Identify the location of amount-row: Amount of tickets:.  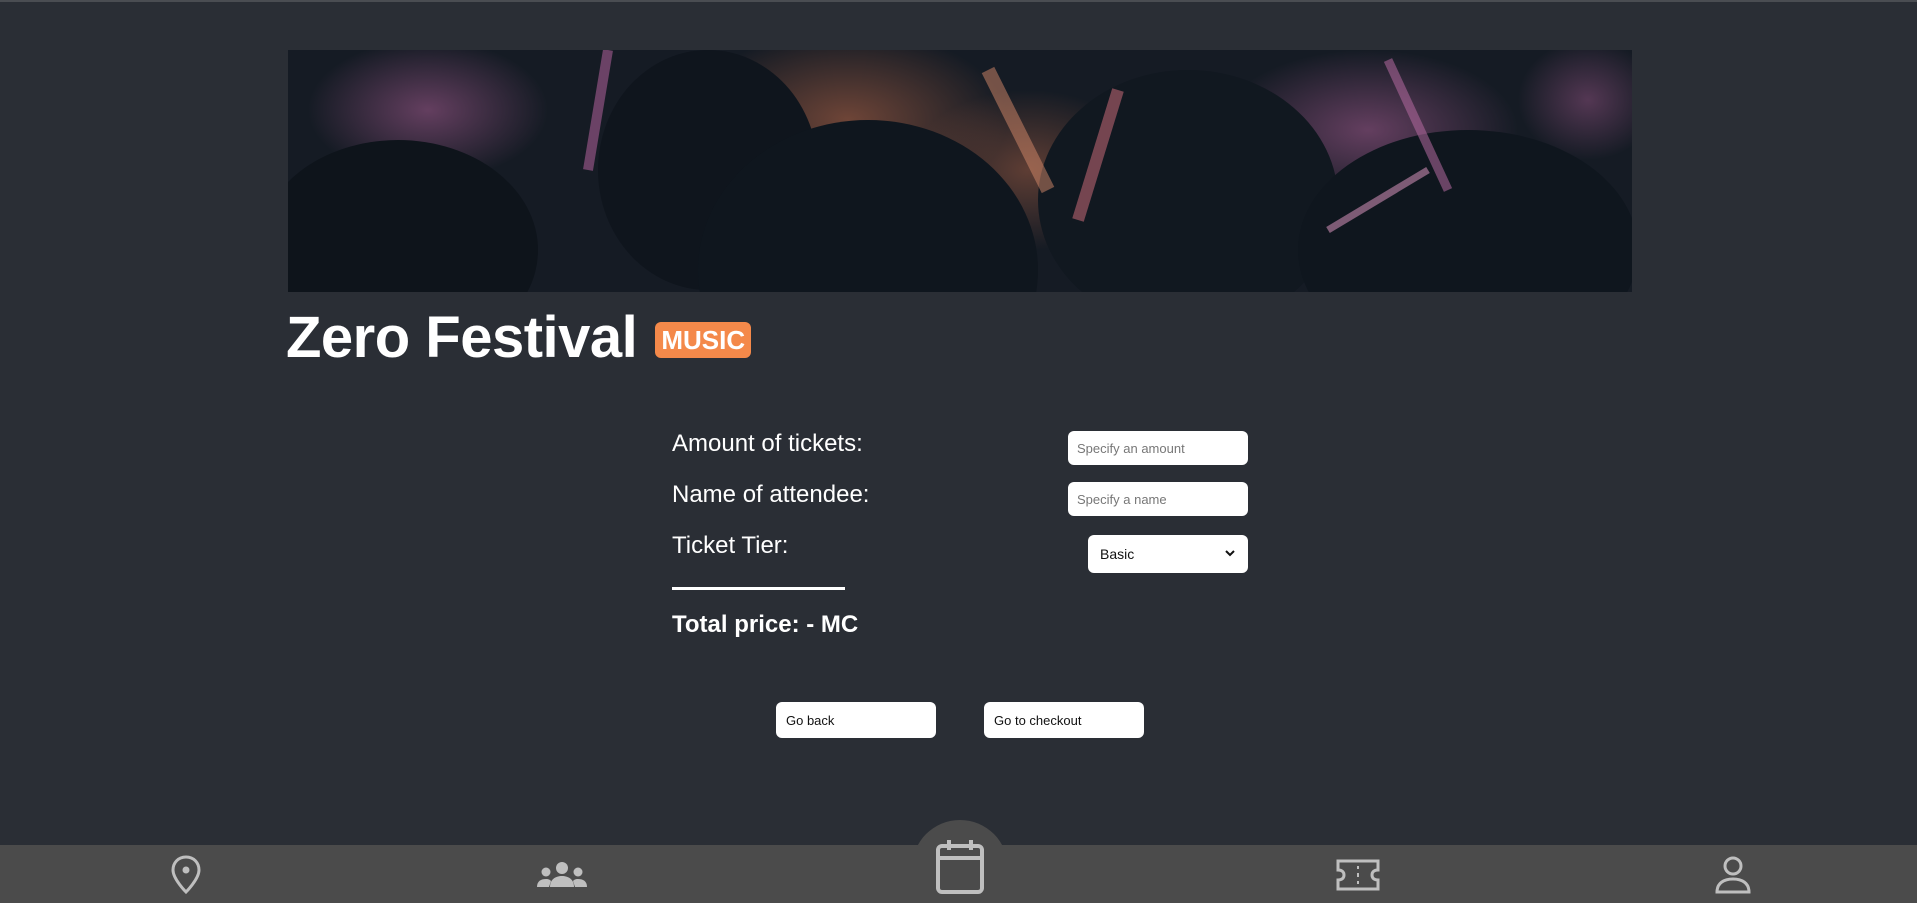
(960, 455).